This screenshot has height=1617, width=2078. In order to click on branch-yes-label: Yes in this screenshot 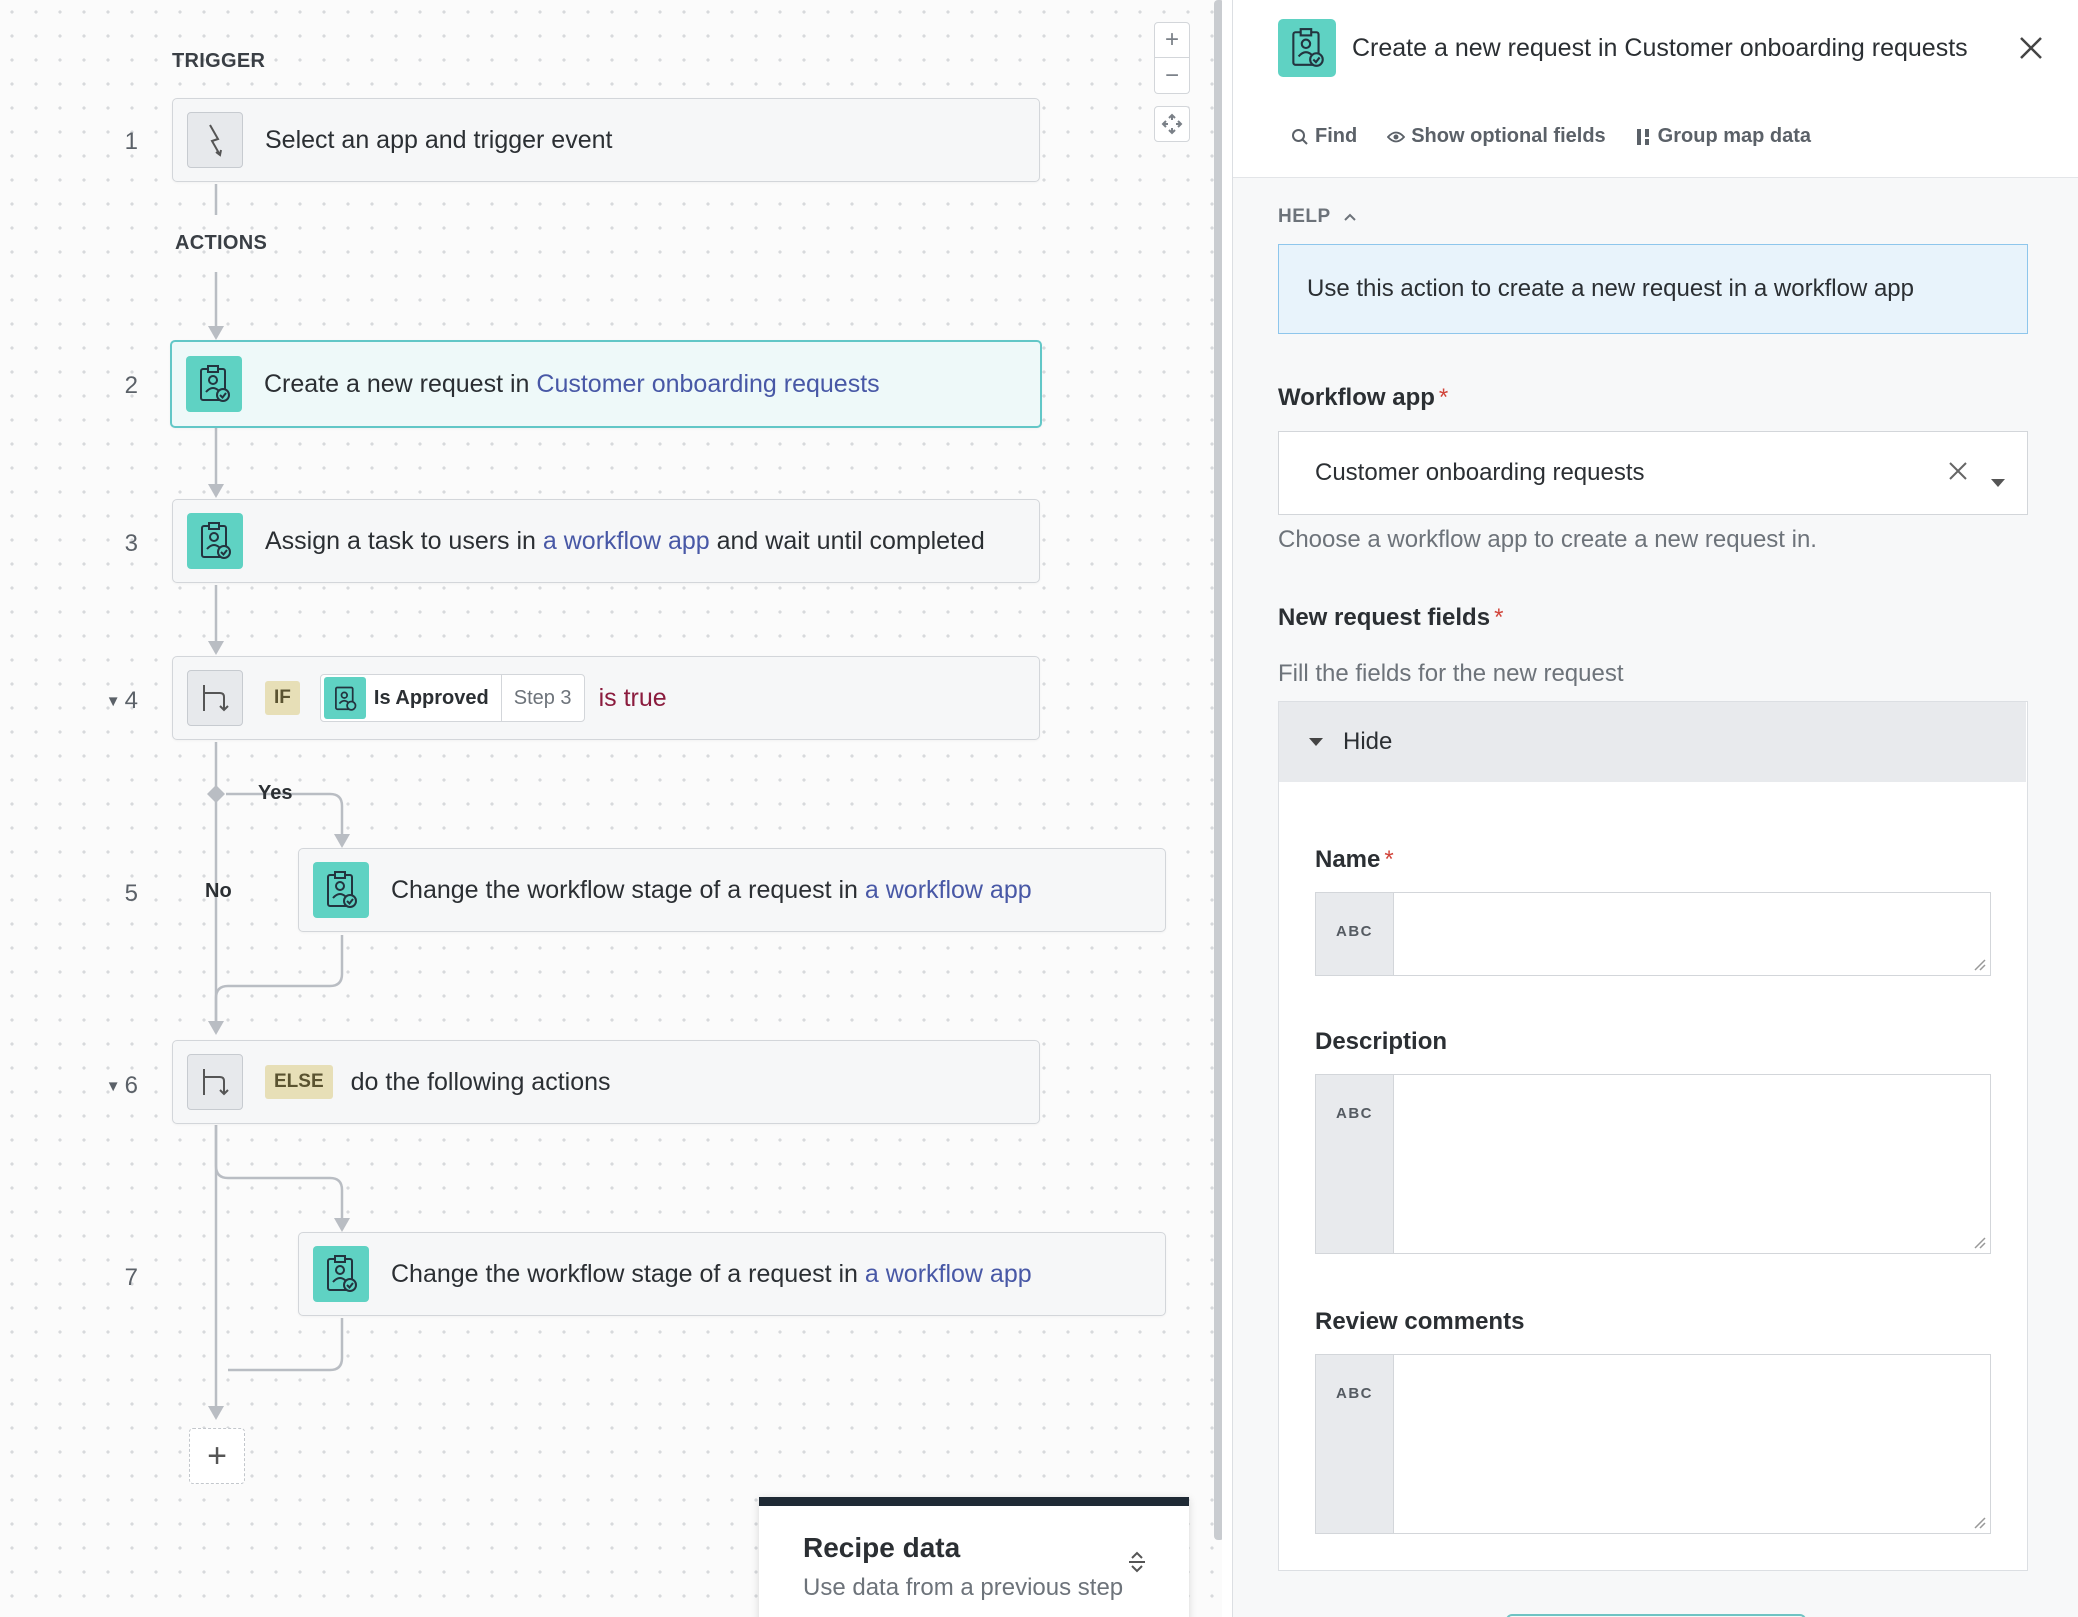, I will do `click(275, 793)`.